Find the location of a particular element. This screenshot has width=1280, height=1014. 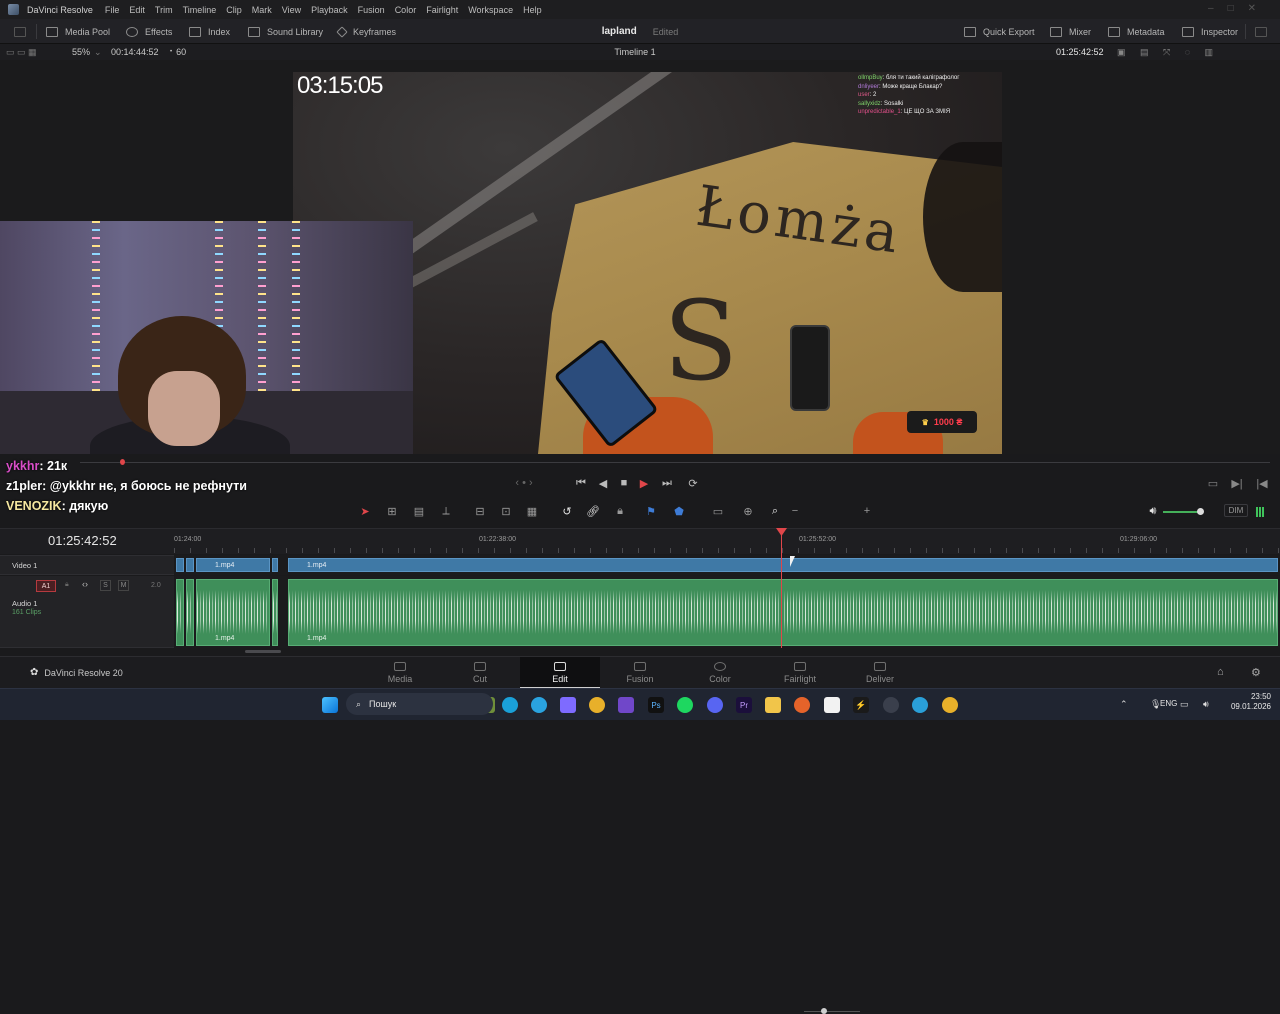

video-track-header: Video 1 is located at coordinates (87, 565).